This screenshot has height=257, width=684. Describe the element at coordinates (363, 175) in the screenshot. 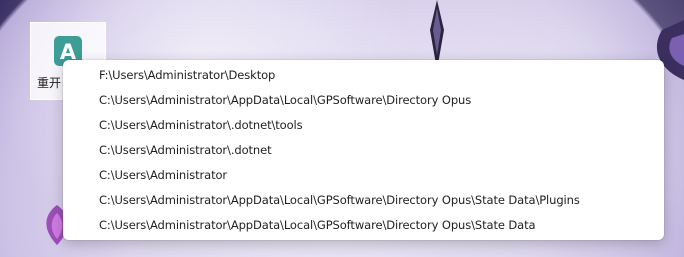

I see `menu-item-path: C:\Users\Administrator` at that location.